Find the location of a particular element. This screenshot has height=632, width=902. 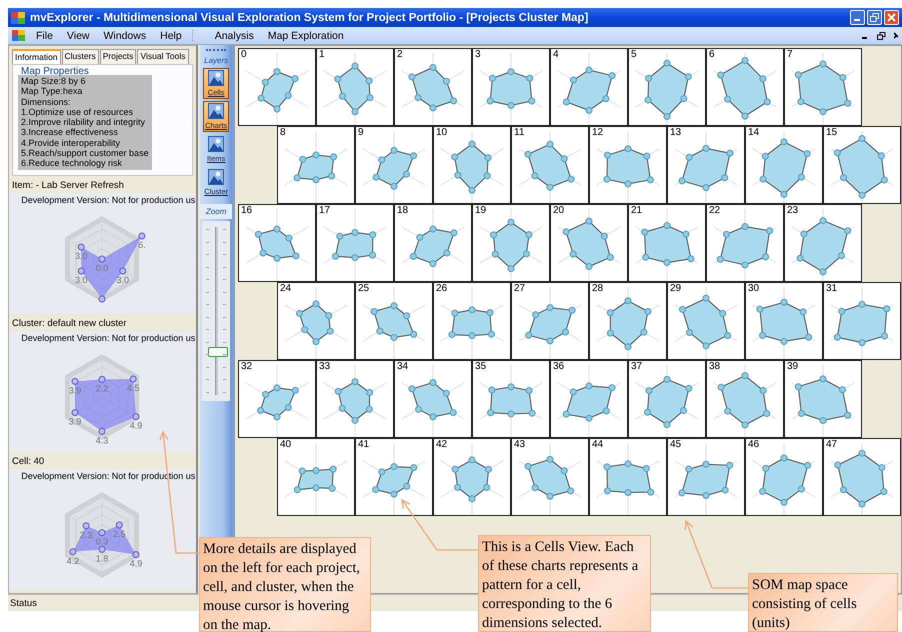

cell-number: 23 is located at coordinates (792, 210).